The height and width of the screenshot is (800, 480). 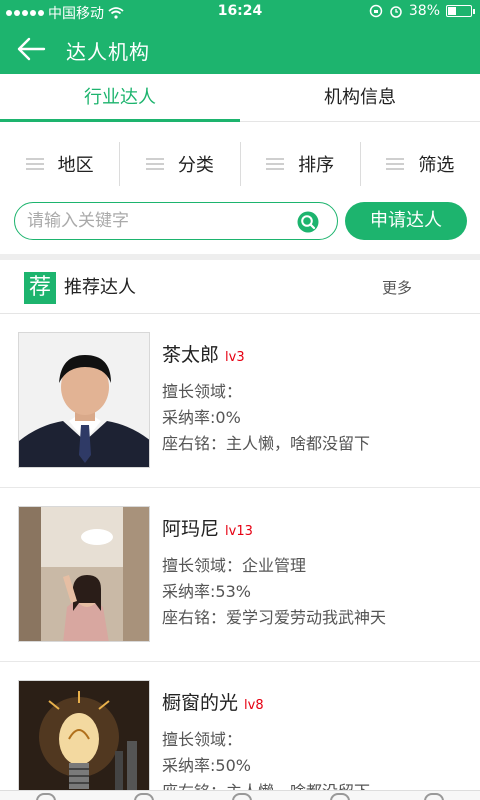 What do you see at coordinates (240, 12) in the screenshot?
I see `status-bar: 中国移动 16:24 38%` at bounding box center [240, 12].